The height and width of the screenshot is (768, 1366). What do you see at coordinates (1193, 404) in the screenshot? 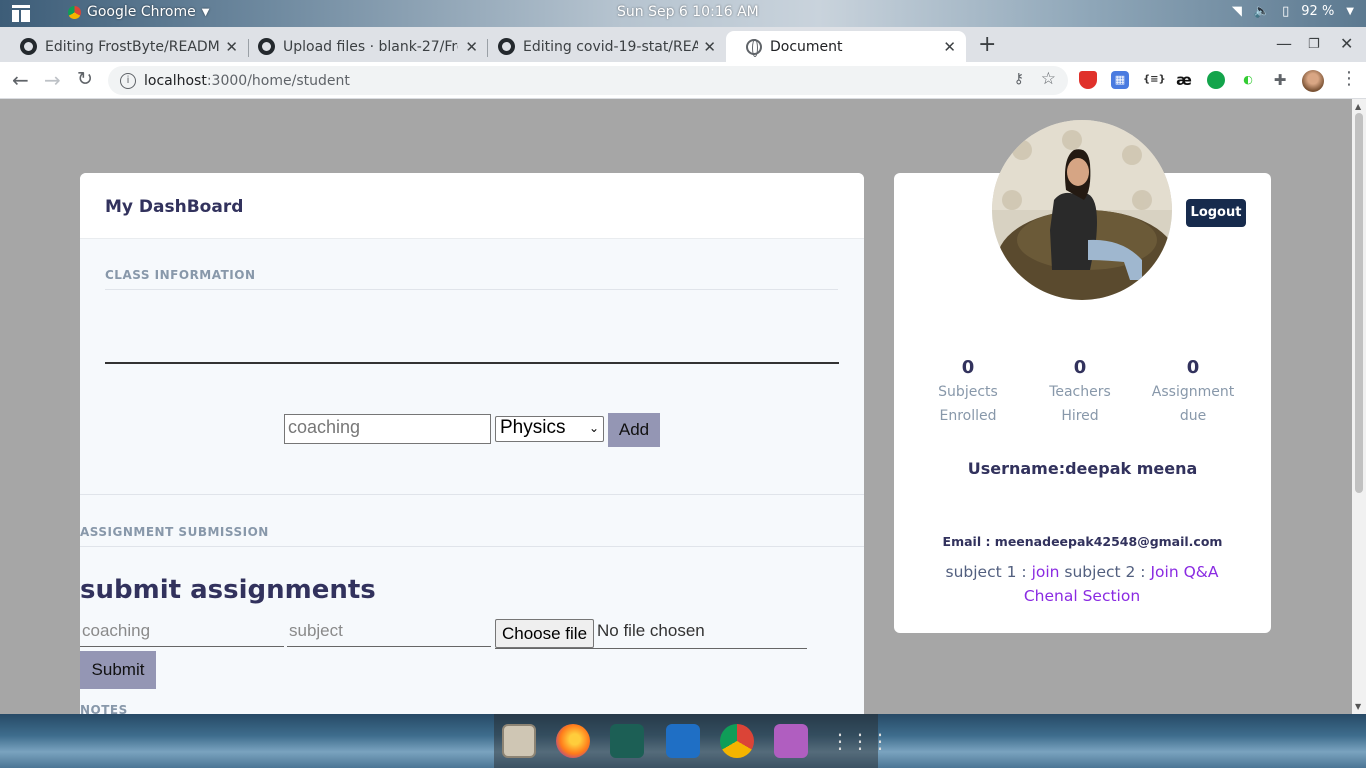
I see `stat-label: Assignment due` at bounding box center [1193, 404].